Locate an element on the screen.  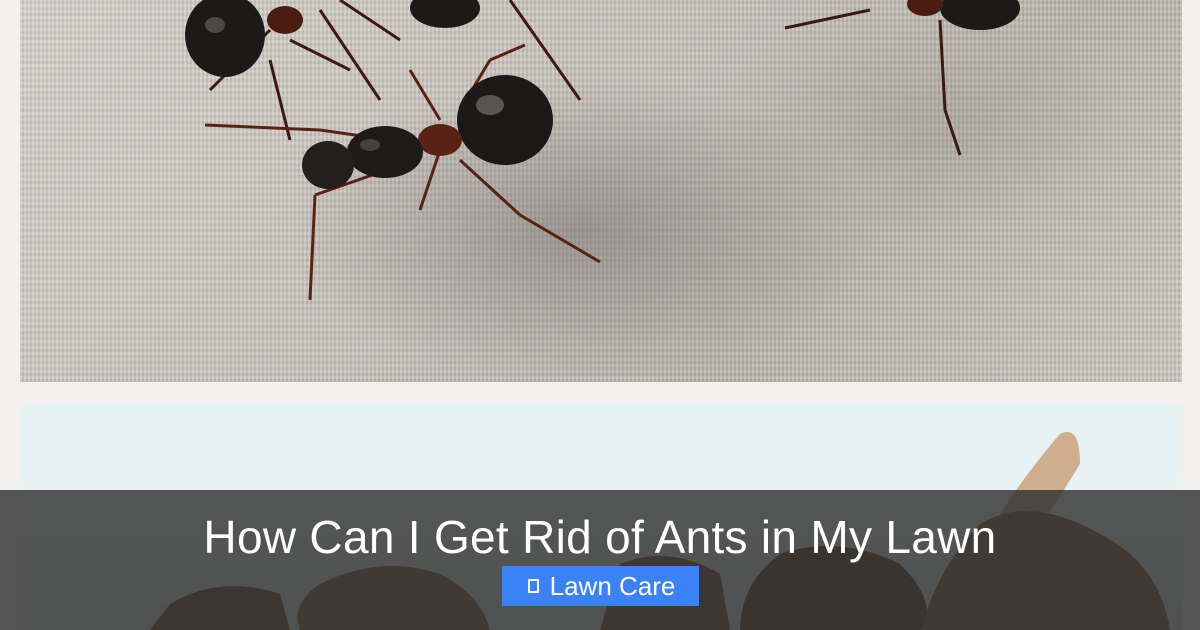
tag-icon is located at coordinates (534, 586).